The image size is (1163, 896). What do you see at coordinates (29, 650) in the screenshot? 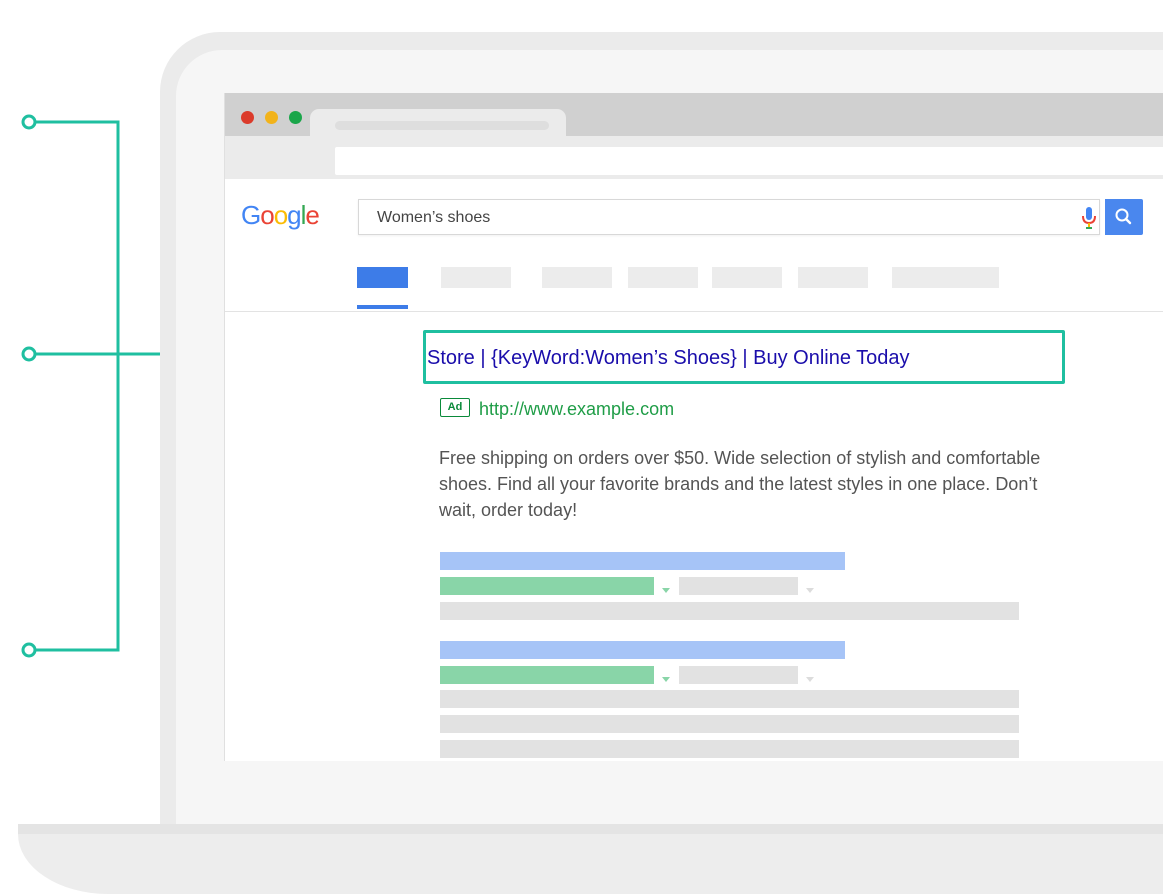
I see `callout-node-bottom` at bounding box center [29, 650].